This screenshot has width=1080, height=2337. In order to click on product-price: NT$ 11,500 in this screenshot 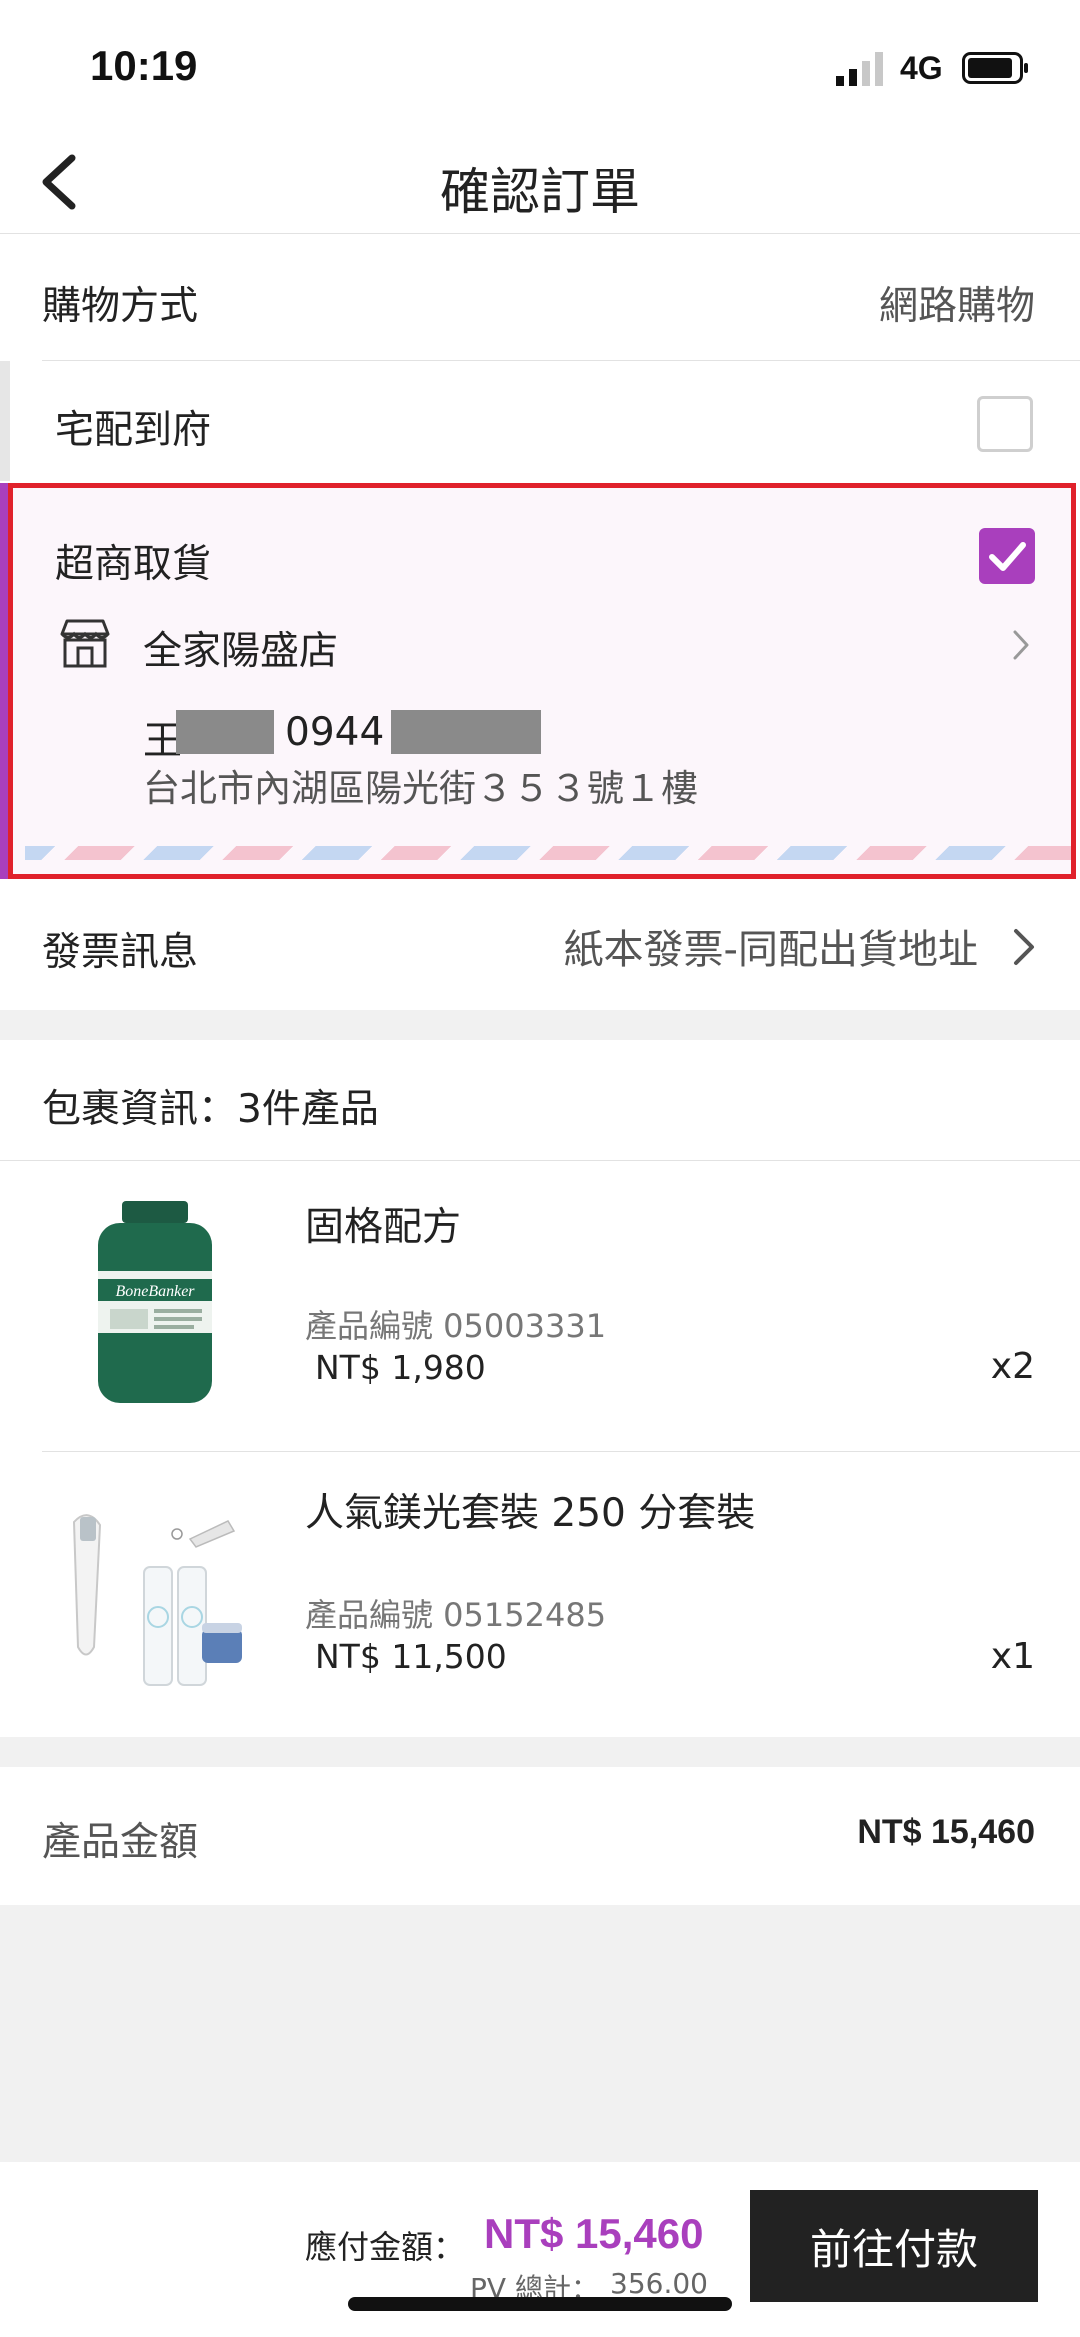, I will do `click(411, 1656)`.